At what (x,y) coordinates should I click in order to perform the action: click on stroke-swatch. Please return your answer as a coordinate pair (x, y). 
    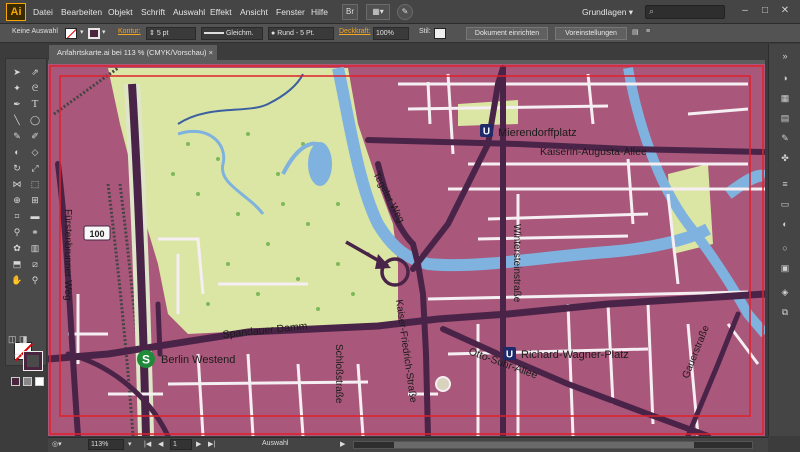
    Looking at the image, I should click on (94, 33).